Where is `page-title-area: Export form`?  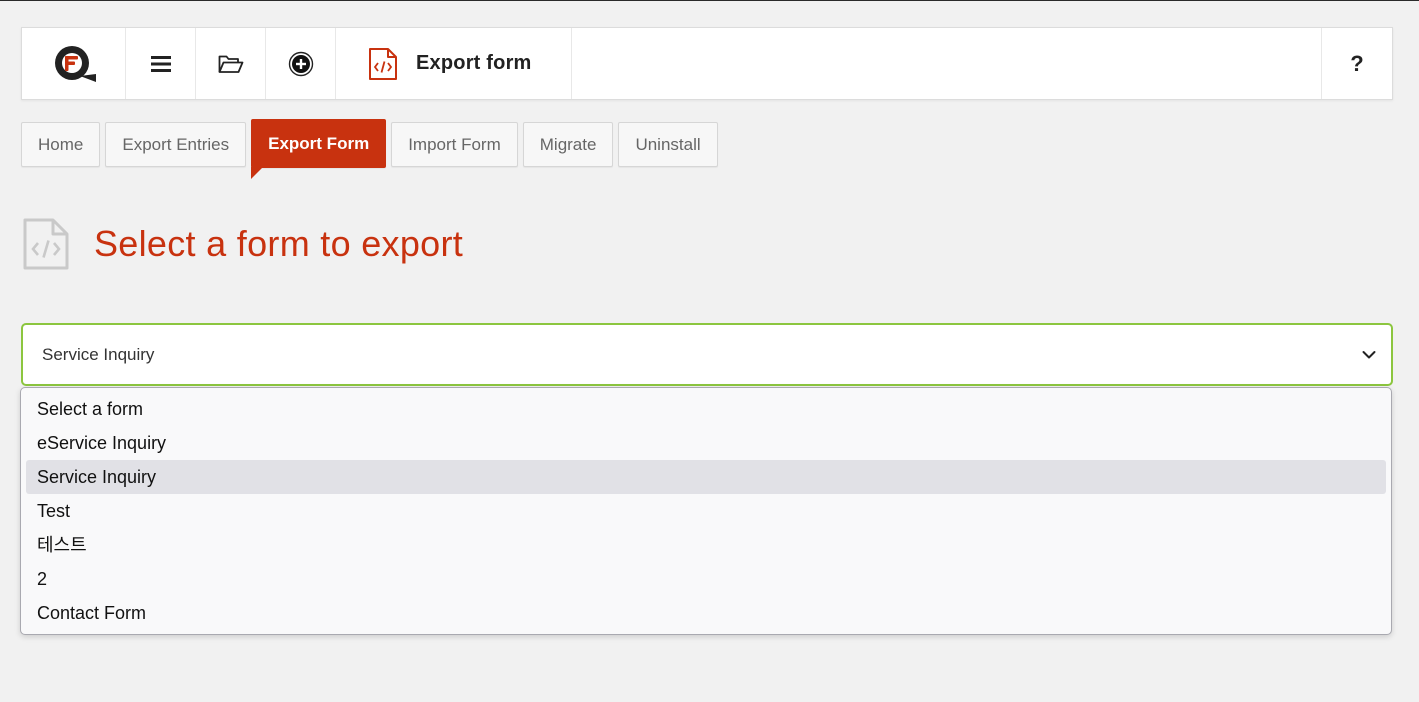
page-title-area: Export form is located at coordinates (454, 63).